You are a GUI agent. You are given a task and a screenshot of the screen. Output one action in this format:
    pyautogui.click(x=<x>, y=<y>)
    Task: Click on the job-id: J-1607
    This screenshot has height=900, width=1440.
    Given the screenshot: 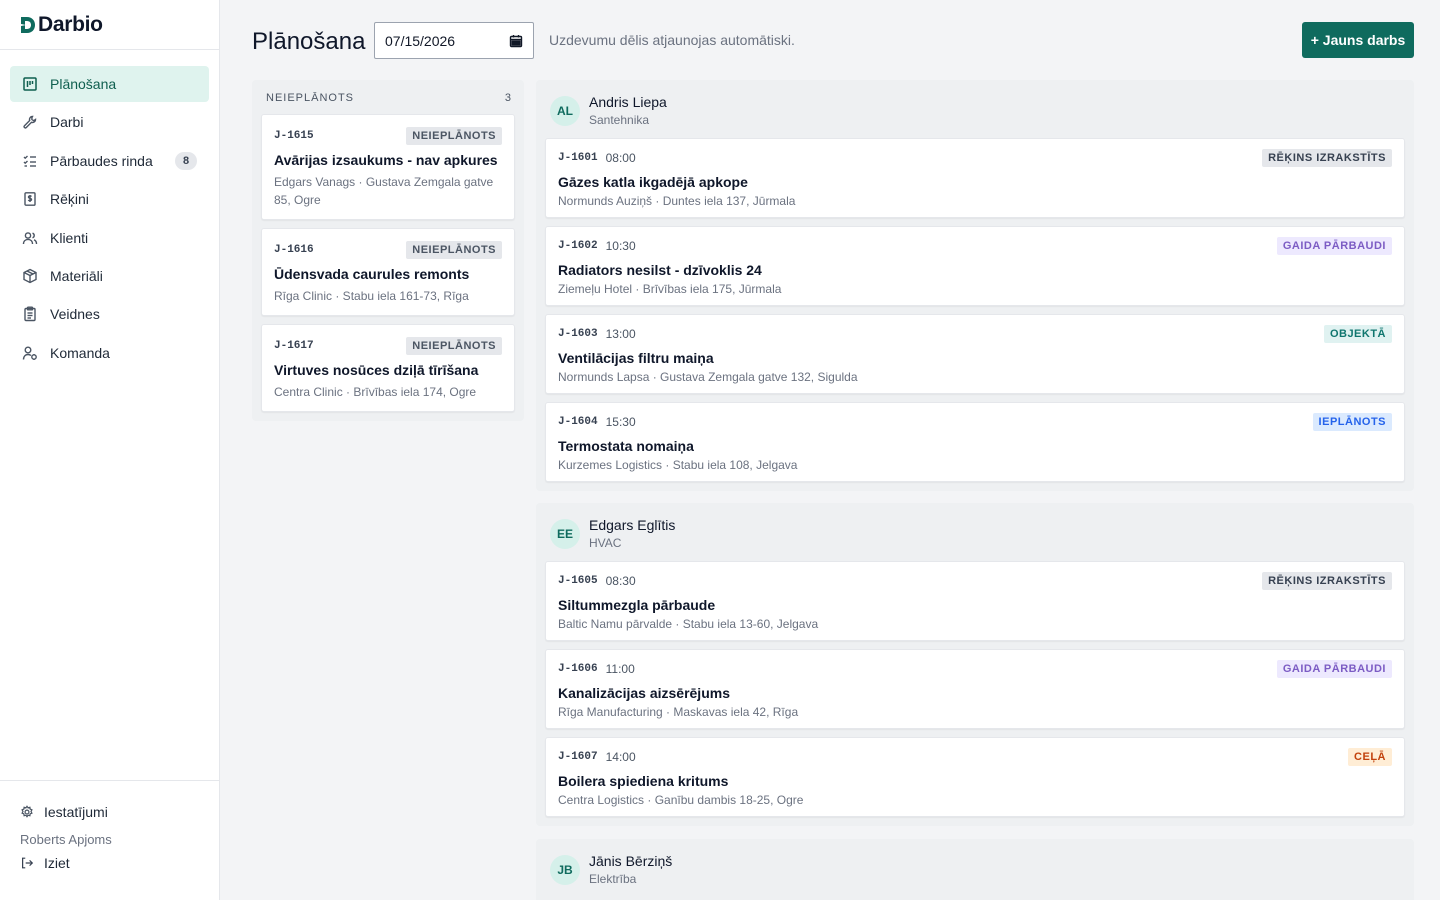 What is the action you would take?
    pyautogui.click(x=578, y=757)
    